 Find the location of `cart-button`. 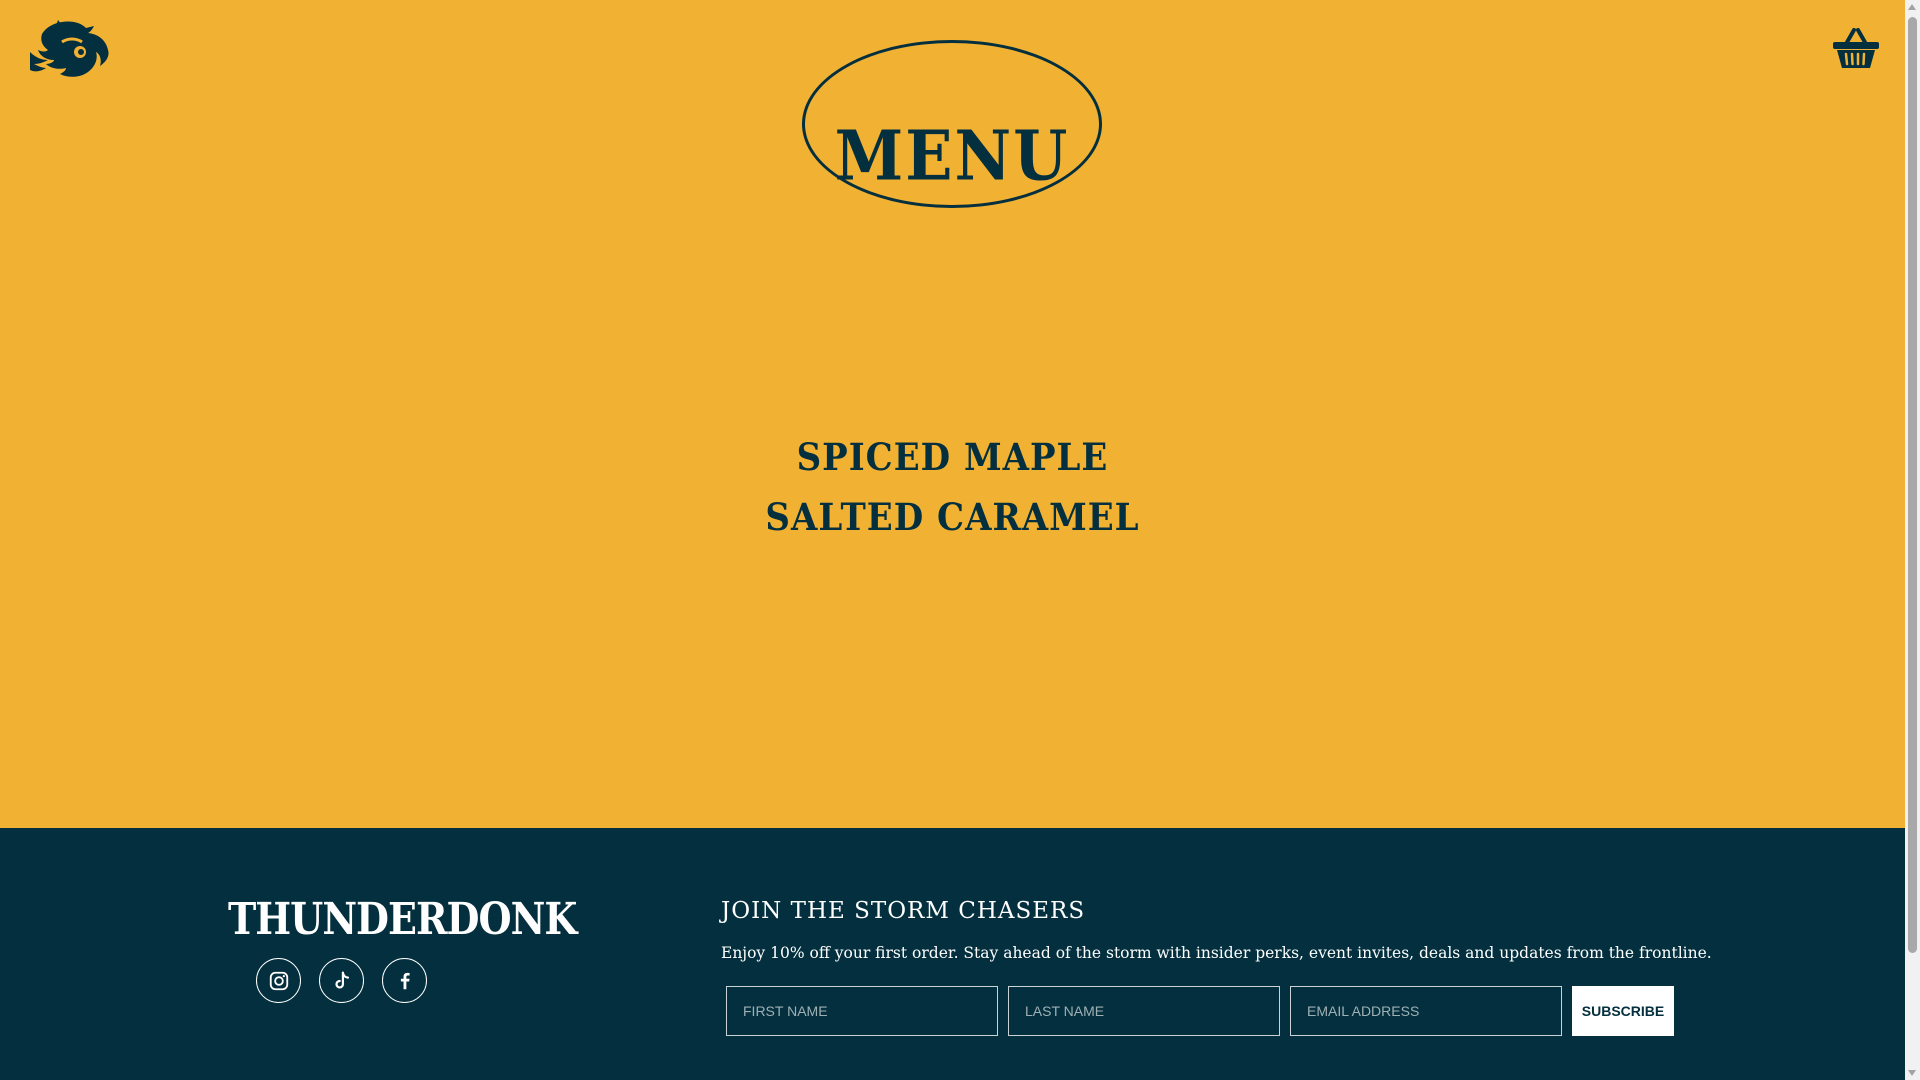

cart-button is located at coordinates (1856, 48).